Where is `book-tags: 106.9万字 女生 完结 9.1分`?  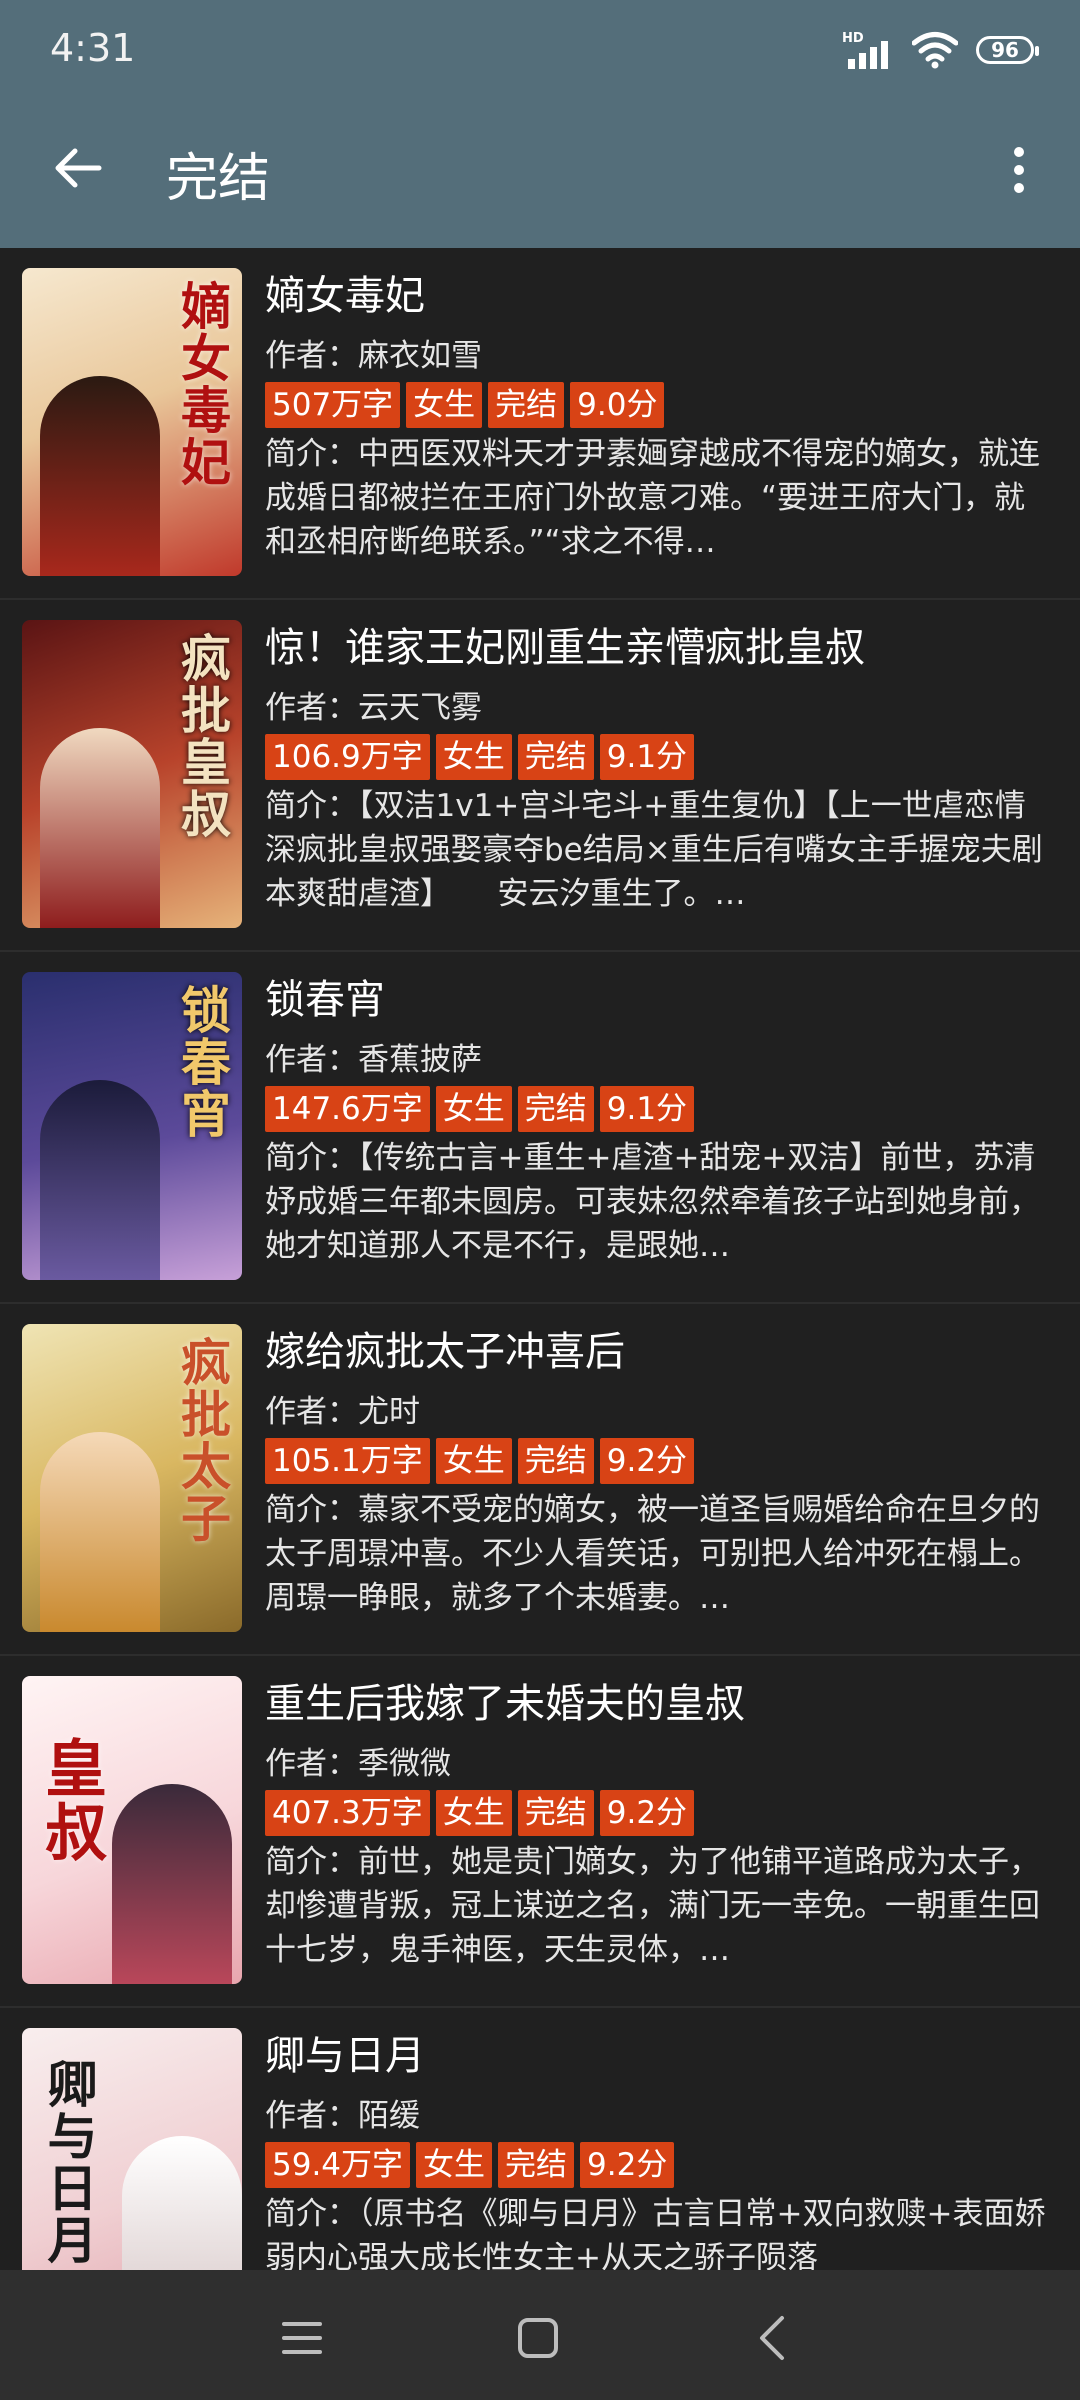
book-tags: 106.9万字 女生 完结 9.1分 is located at coordinates (657, 757).